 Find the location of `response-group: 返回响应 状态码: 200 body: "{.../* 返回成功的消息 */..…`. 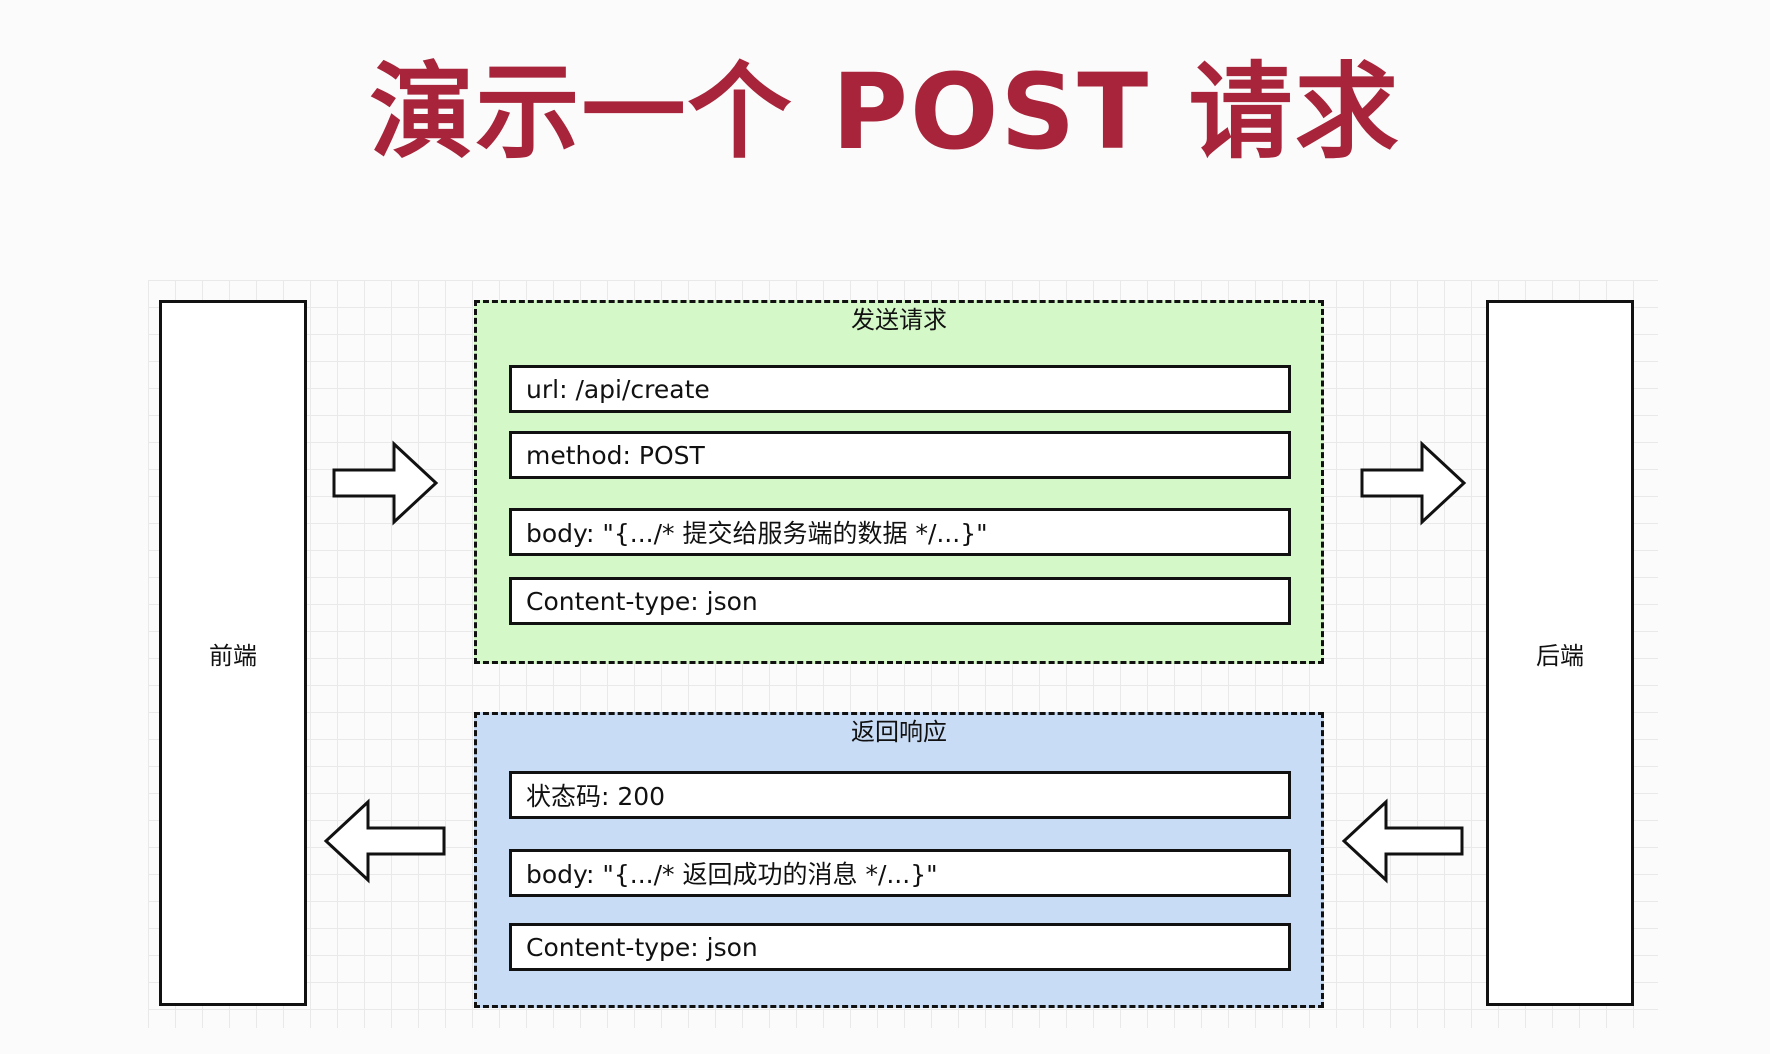

response-group: 返回响应 状态码: 200 body: "{.../* 返回成功的消息 */..… is located at coordinates (899, 860).